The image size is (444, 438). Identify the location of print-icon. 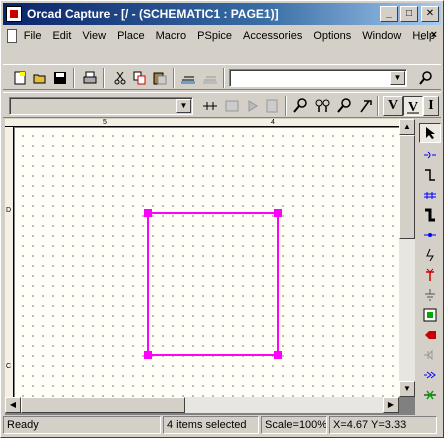
(90, 78).